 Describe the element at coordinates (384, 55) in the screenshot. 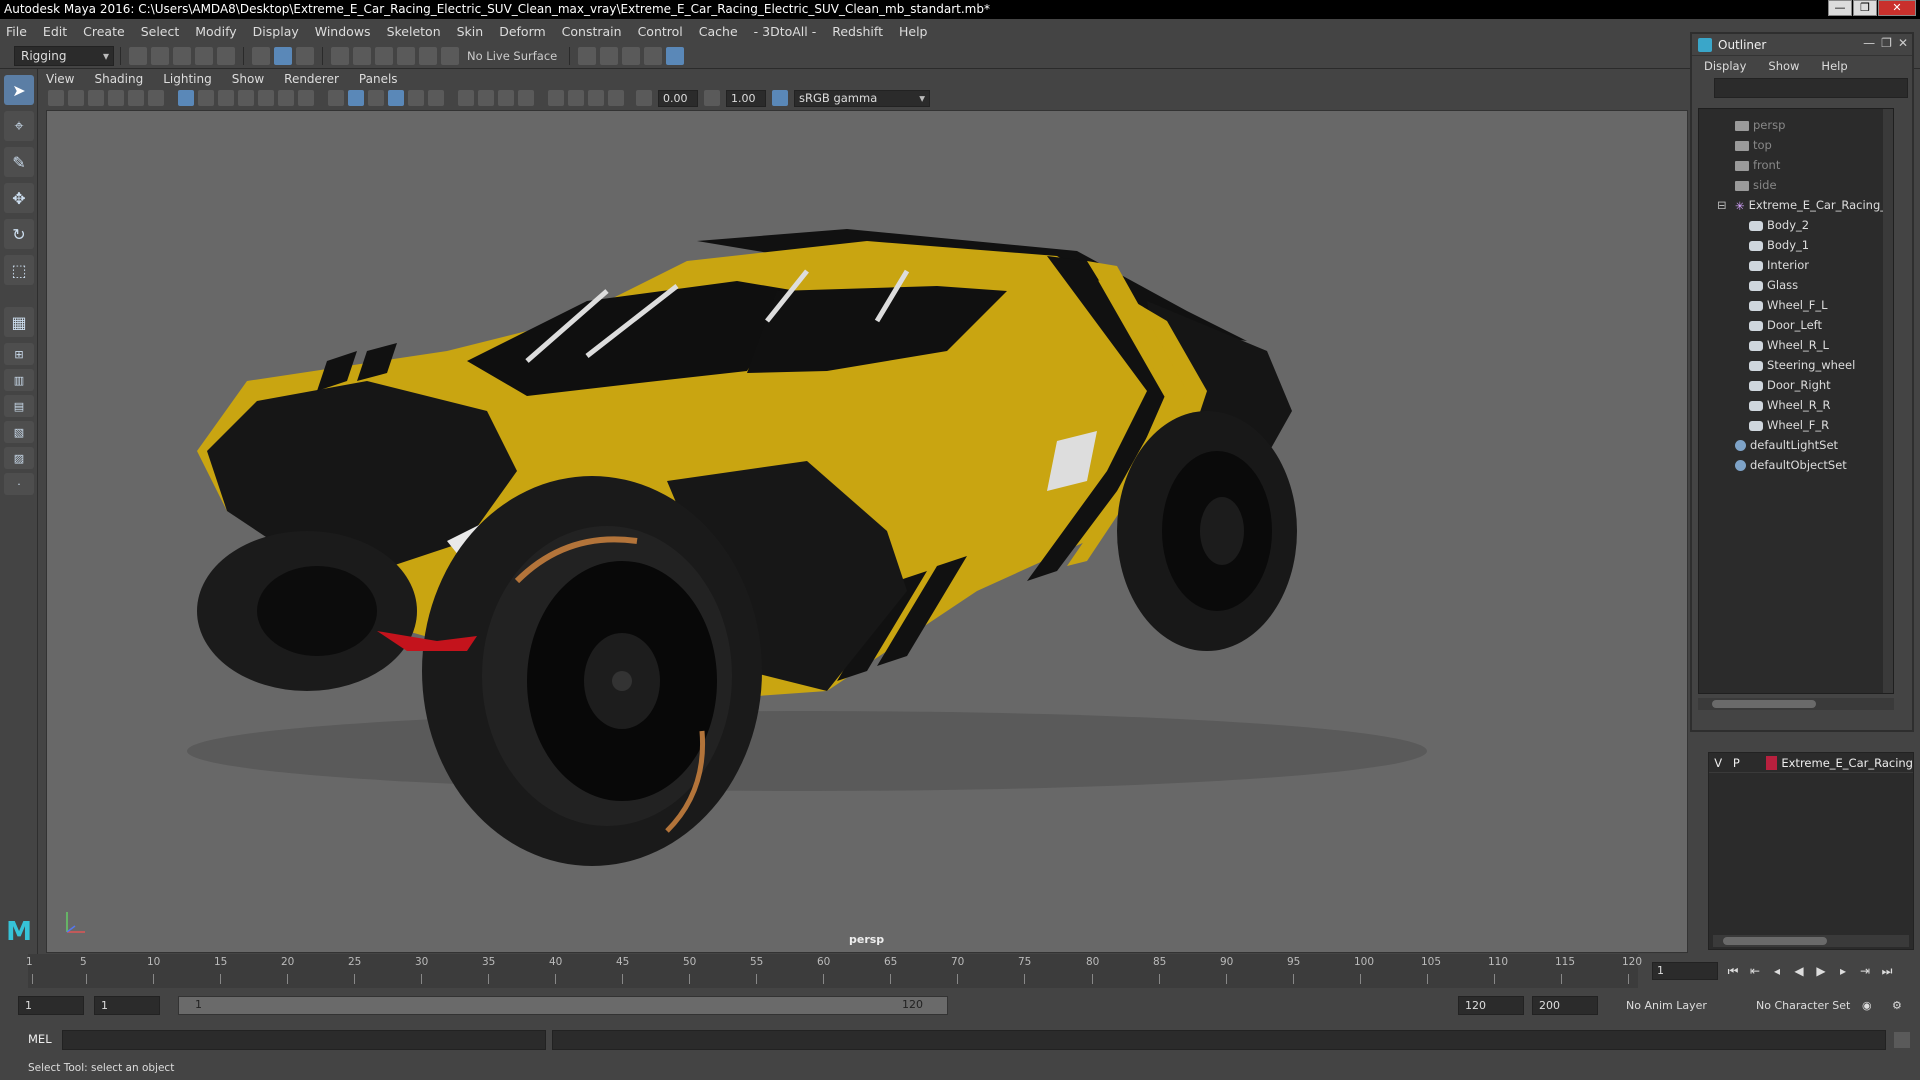

I see `snap-point-icon` at that location.